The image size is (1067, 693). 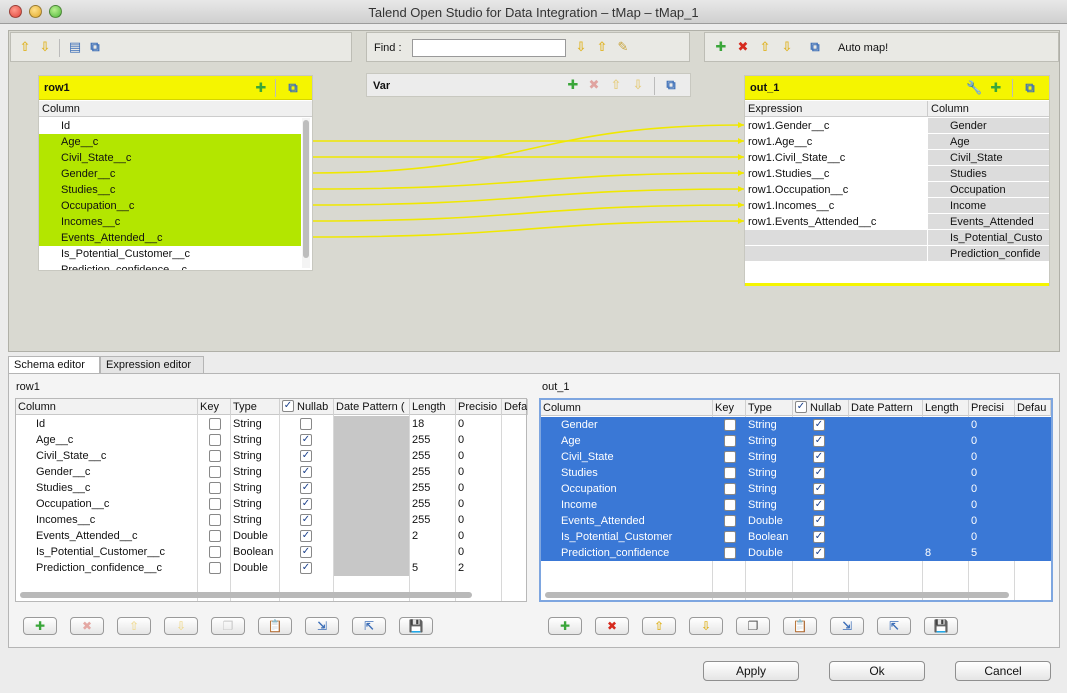 I want to click on column-name-cell: Events_Attended, so click(x=636, y=521).